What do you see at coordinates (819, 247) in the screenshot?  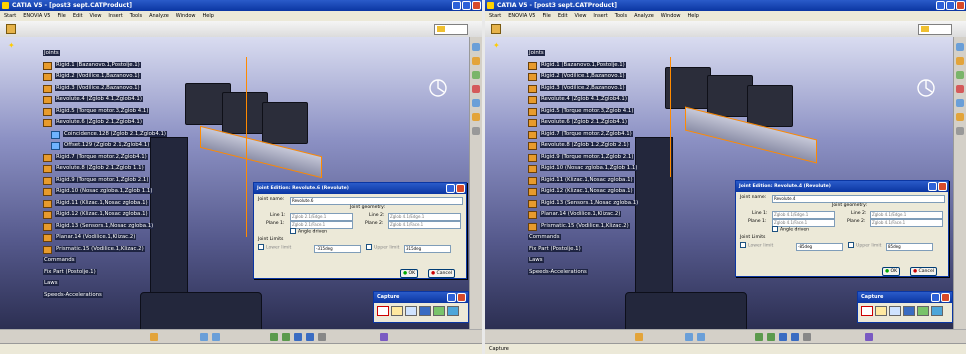 I see `lower-limit-field: -85deg` at bounding box center [819, 247].